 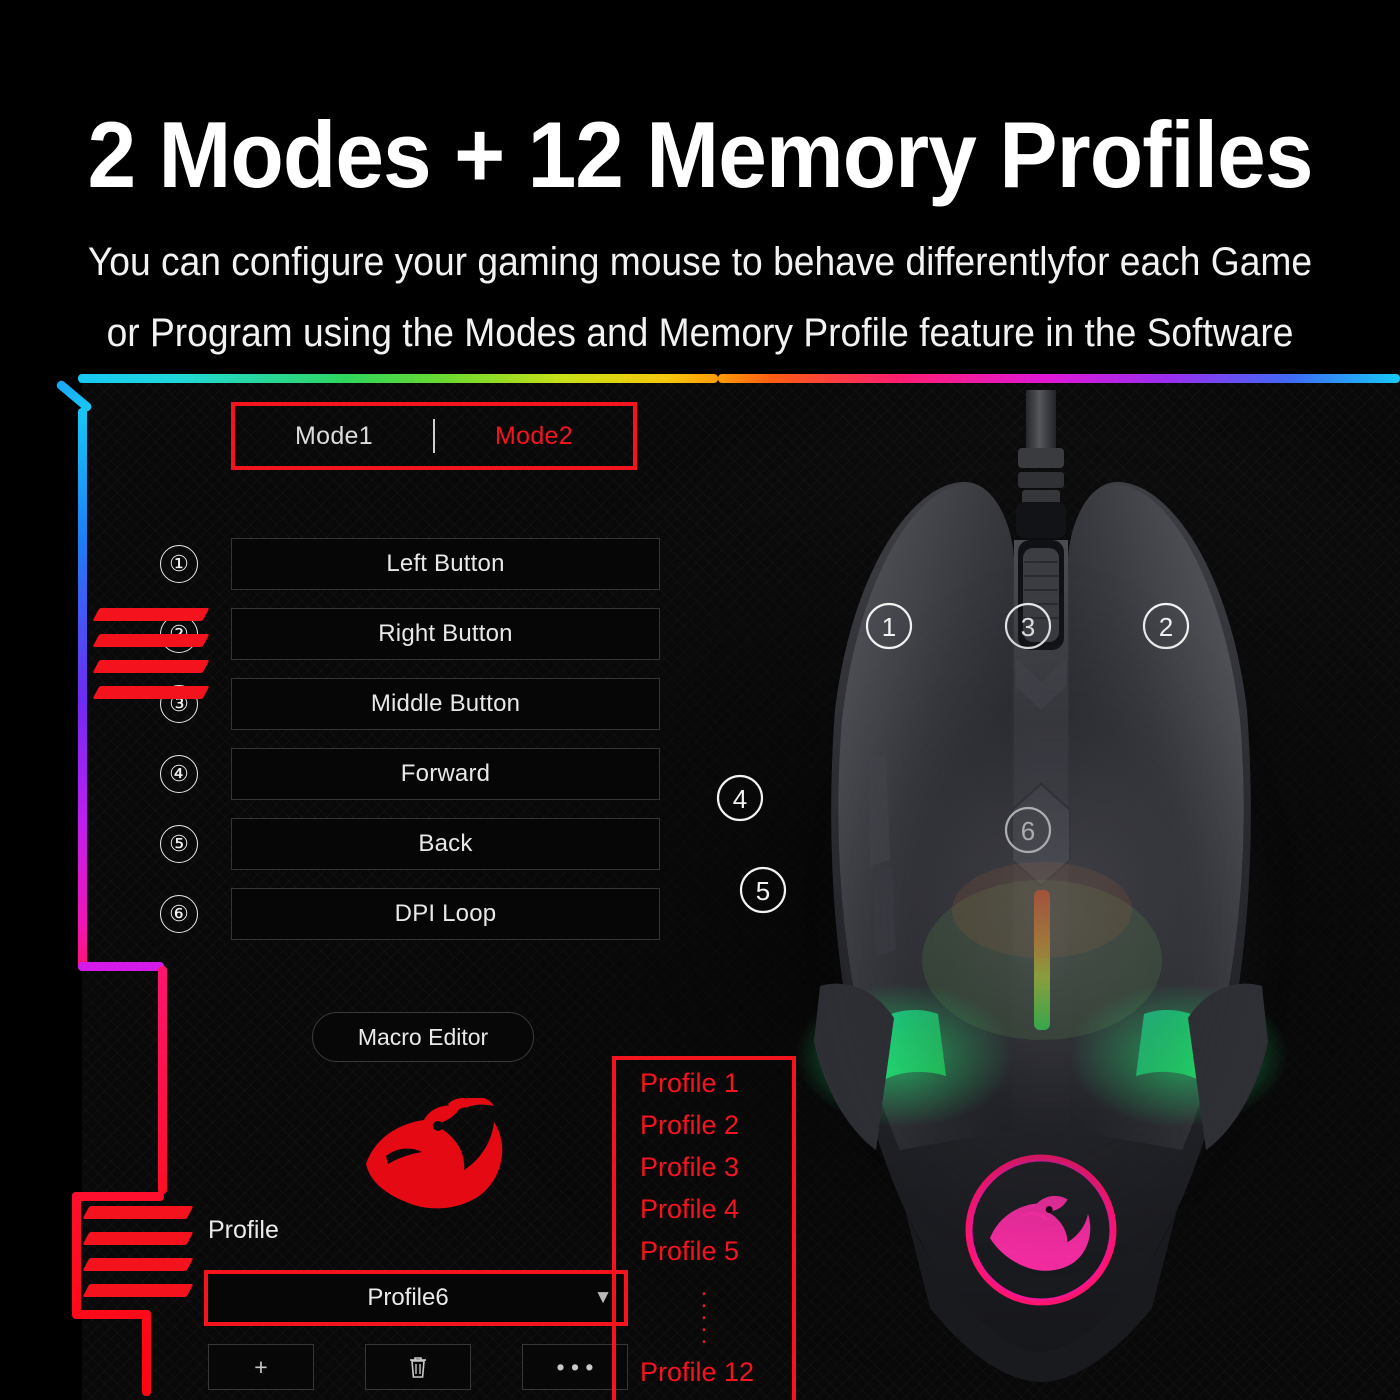 I want to click on rgb-jog-lower, so click(x=118, y=1196).